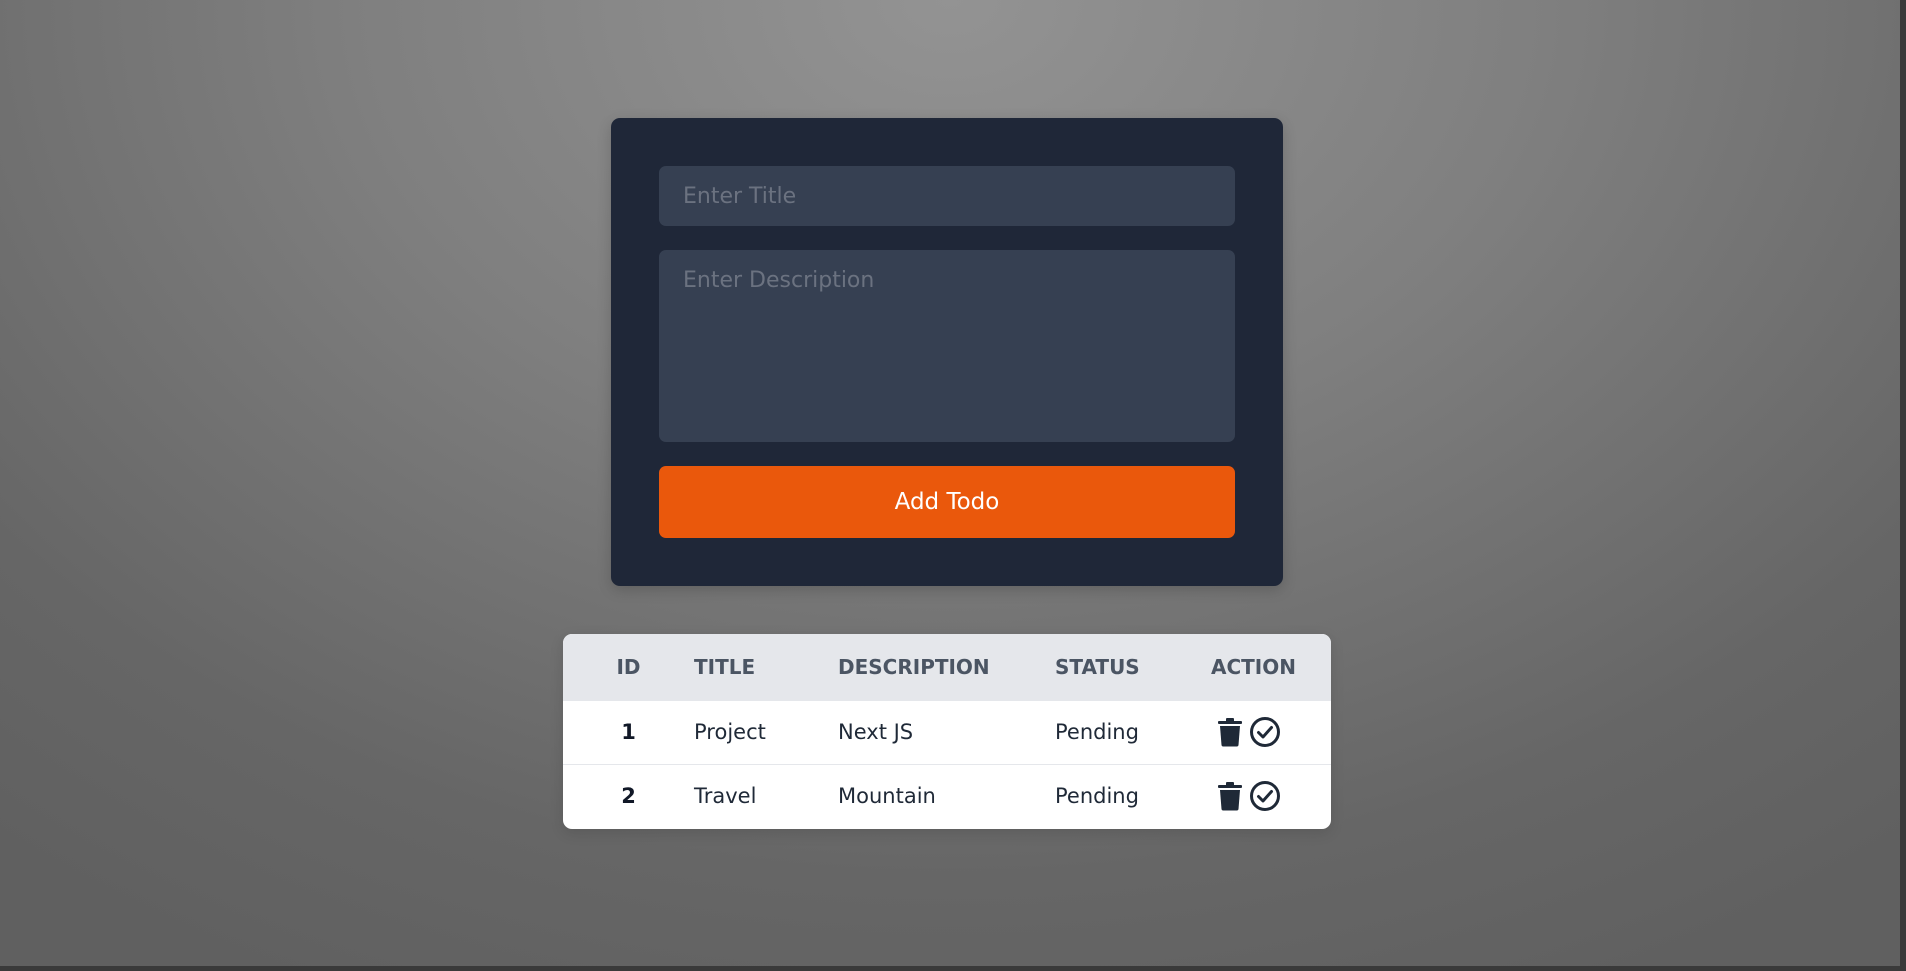 Image resolution: width=1906 pixels, height=971 pixels. What do you see at coordinates (628, 666) in the screenshot?
I see `column-header-id: ID` at bounding box center [628, 666].